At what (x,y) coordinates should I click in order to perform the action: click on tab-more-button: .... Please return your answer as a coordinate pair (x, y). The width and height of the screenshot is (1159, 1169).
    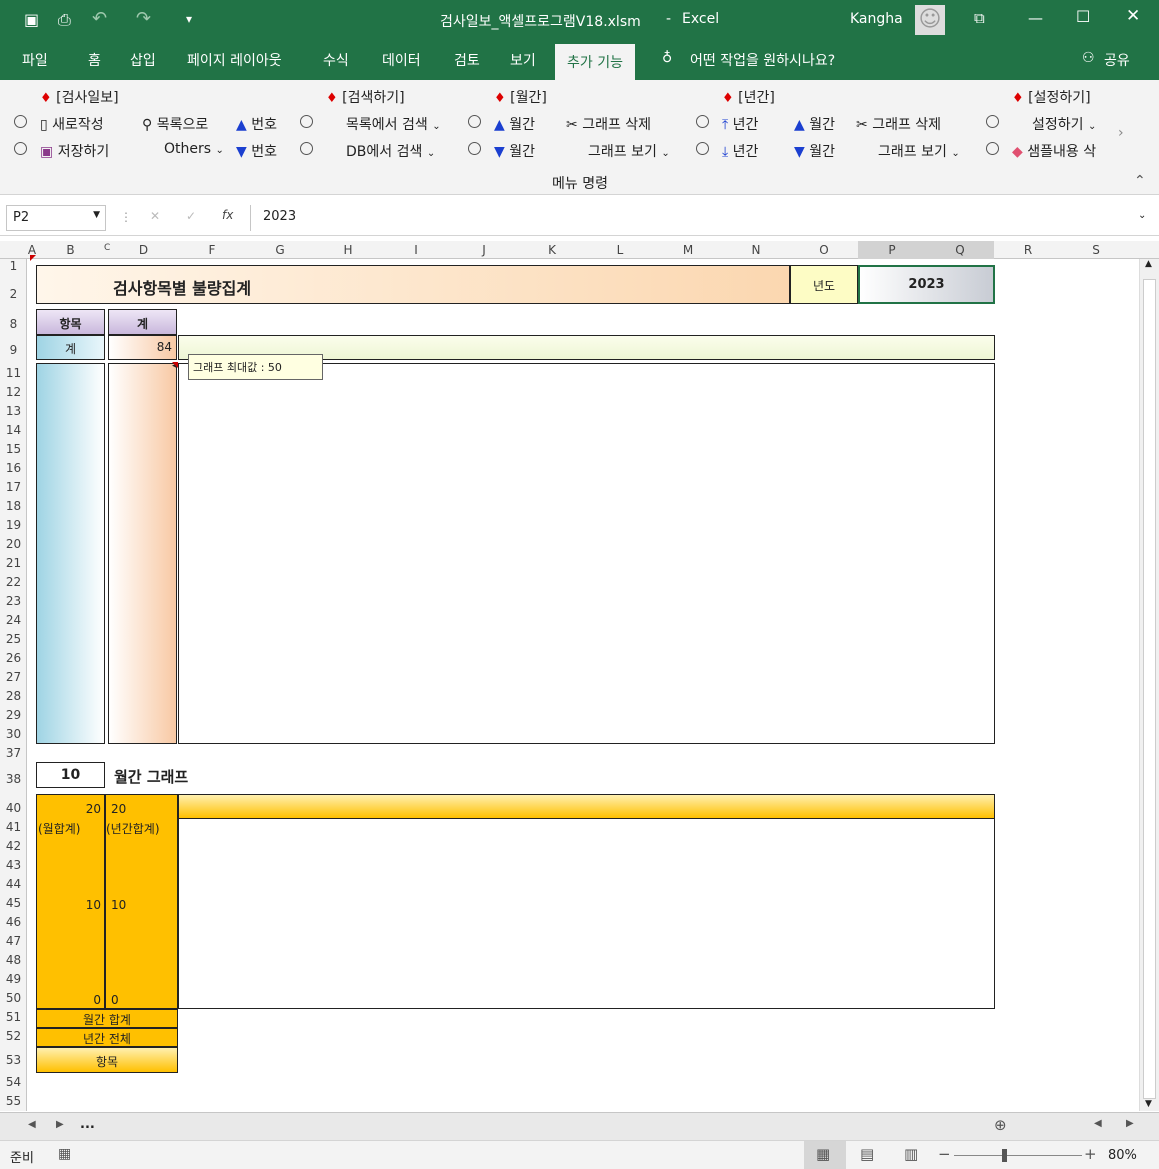
    Looking at the image, I should click on (87, 1124).